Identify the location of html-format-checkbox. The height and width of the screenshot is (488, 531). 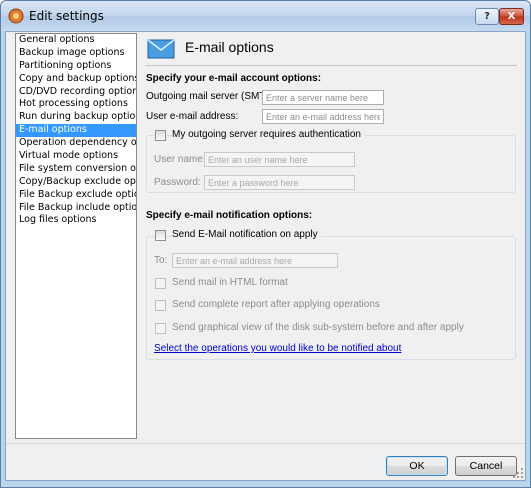
(160, 283).